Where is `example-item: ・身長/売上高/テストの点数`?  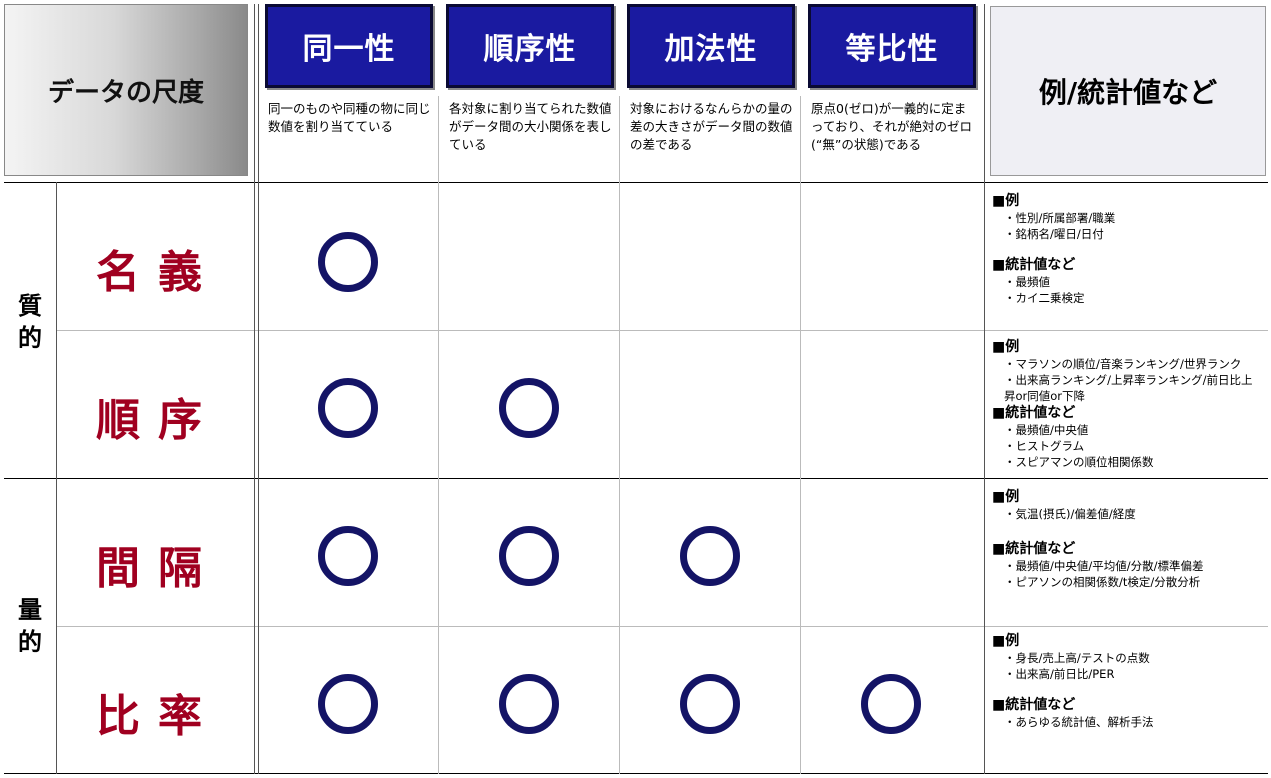 example-item: ・身長/売上高/テストの点数 is located at coordinates (1077, 658).